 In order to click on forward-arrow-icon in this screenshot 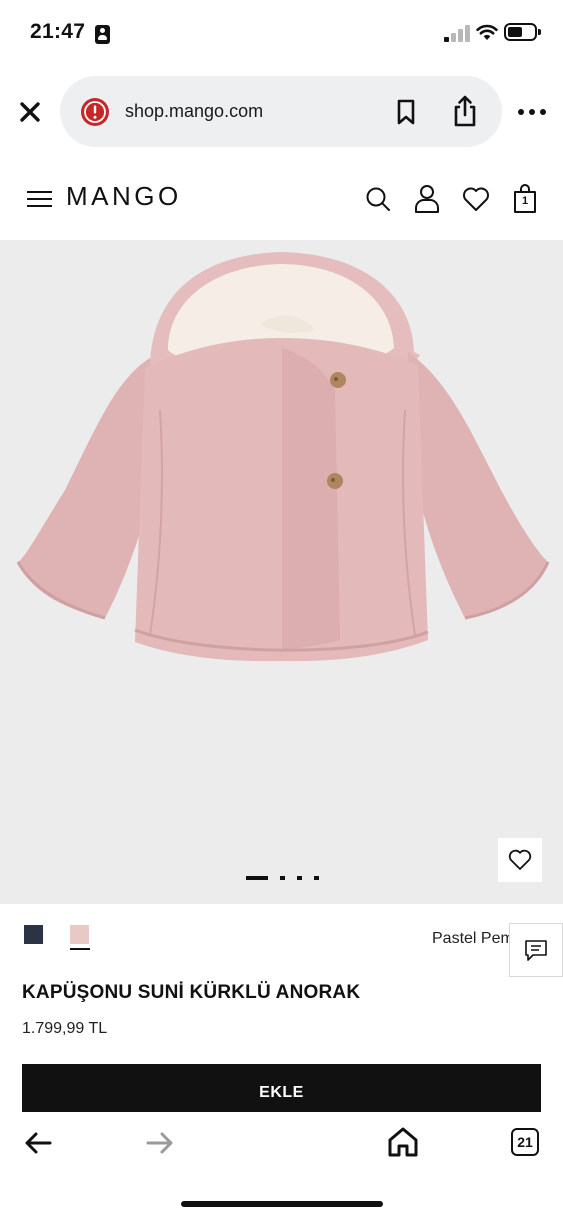, I will do `click(160, 1143)`.